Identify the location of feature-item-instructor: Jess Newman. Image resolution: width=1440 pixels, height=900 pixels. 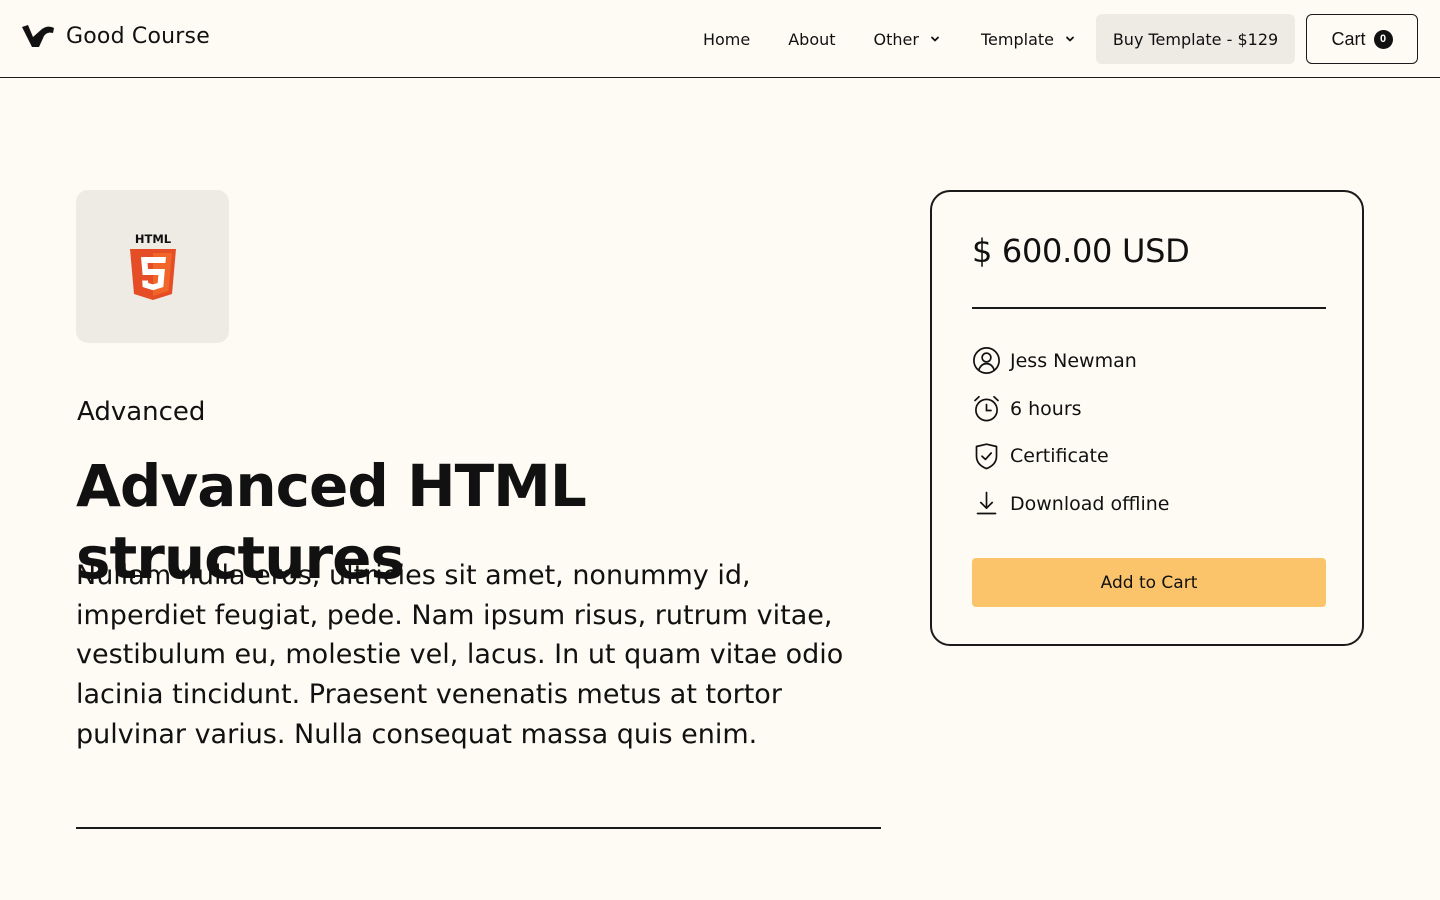
(1149, 361).